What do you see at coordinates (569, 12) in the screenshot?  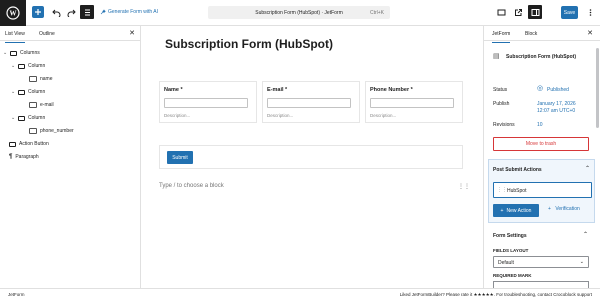 I see `save-button: Save` at bounding box center [569, 12].